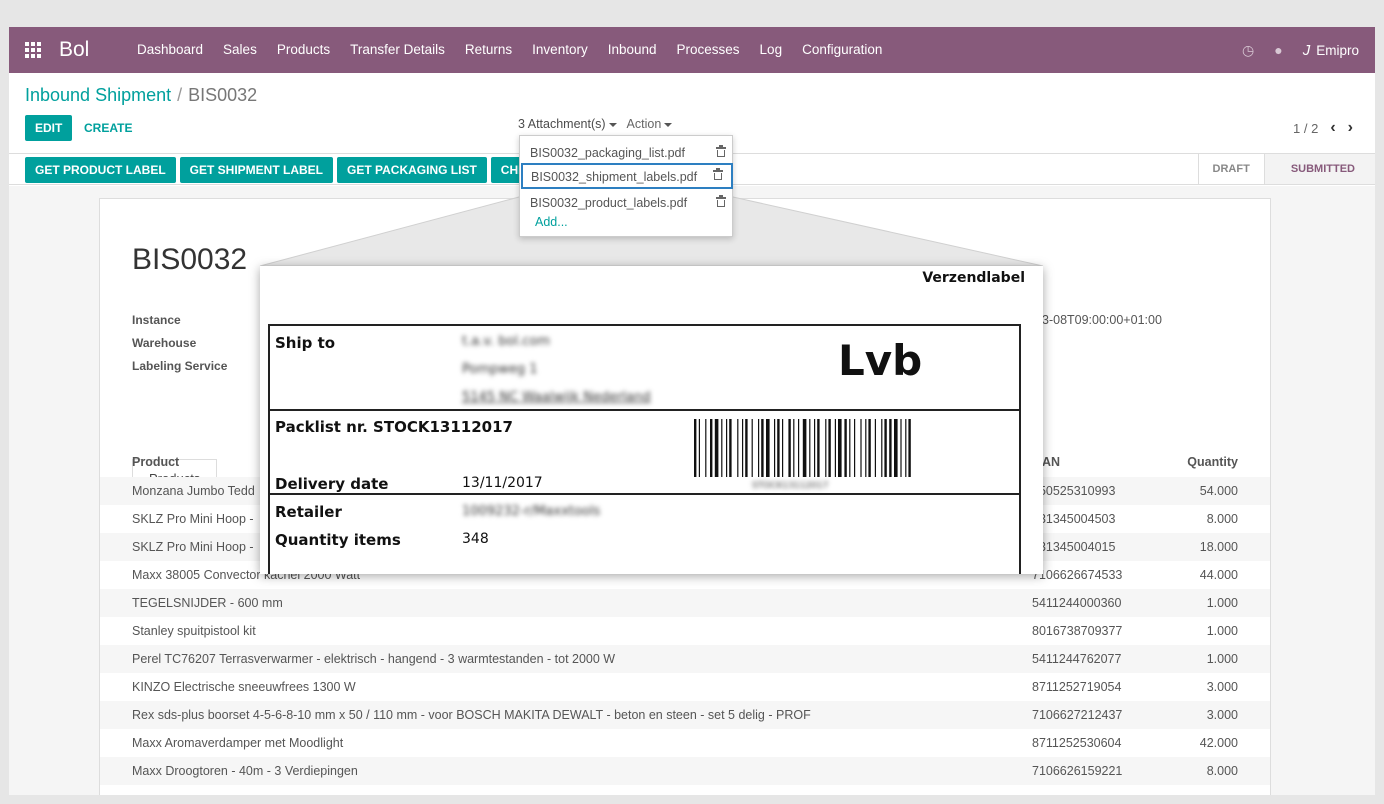 This screenshot has height=804, width=1384. Describe the element at coordinates (98, 95) in the screenshot. I see `breadcrumb-parent: Inbound Shipment` at that location.